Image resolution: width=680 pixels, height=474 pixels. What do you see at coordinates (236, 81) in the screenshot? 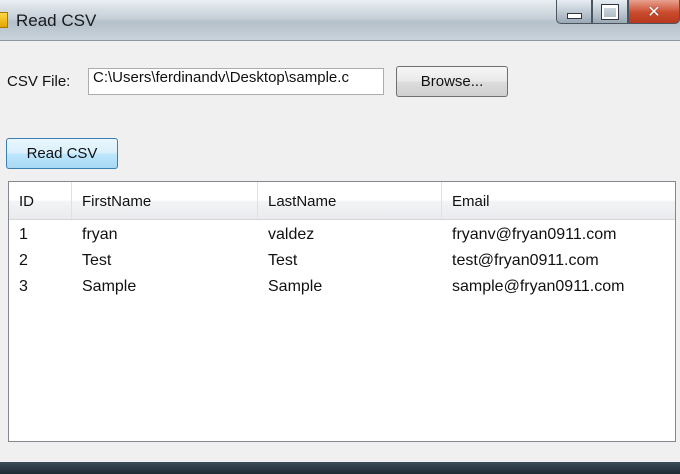
I see `csv-path-input: C:\Users\ferdinandv\Desktop\sample.c` at bounding box center [236, 81].